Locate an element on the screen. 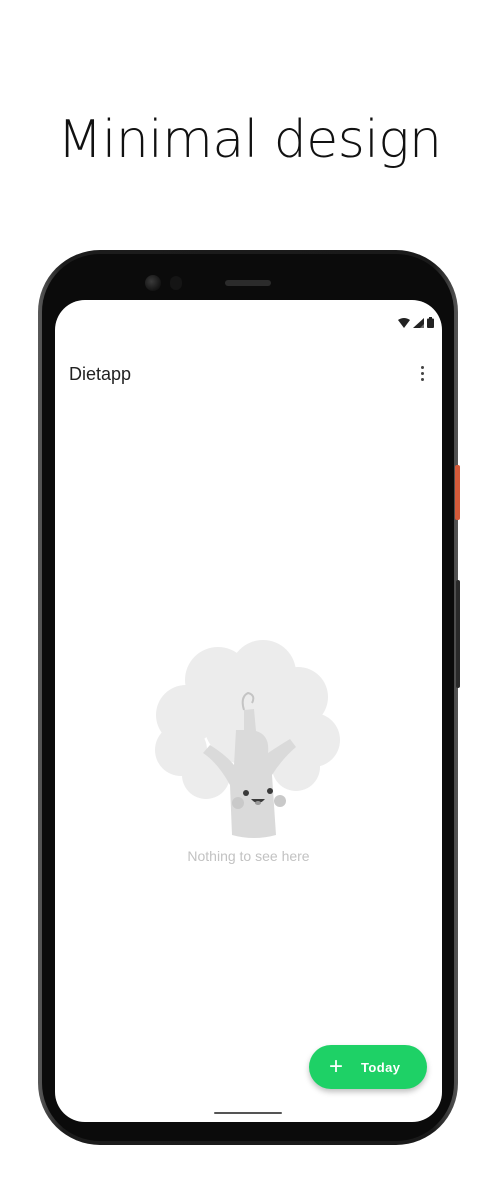 The height and width of the screenshot is (1185, 499). status-bar is located at coordinates (416, 322).